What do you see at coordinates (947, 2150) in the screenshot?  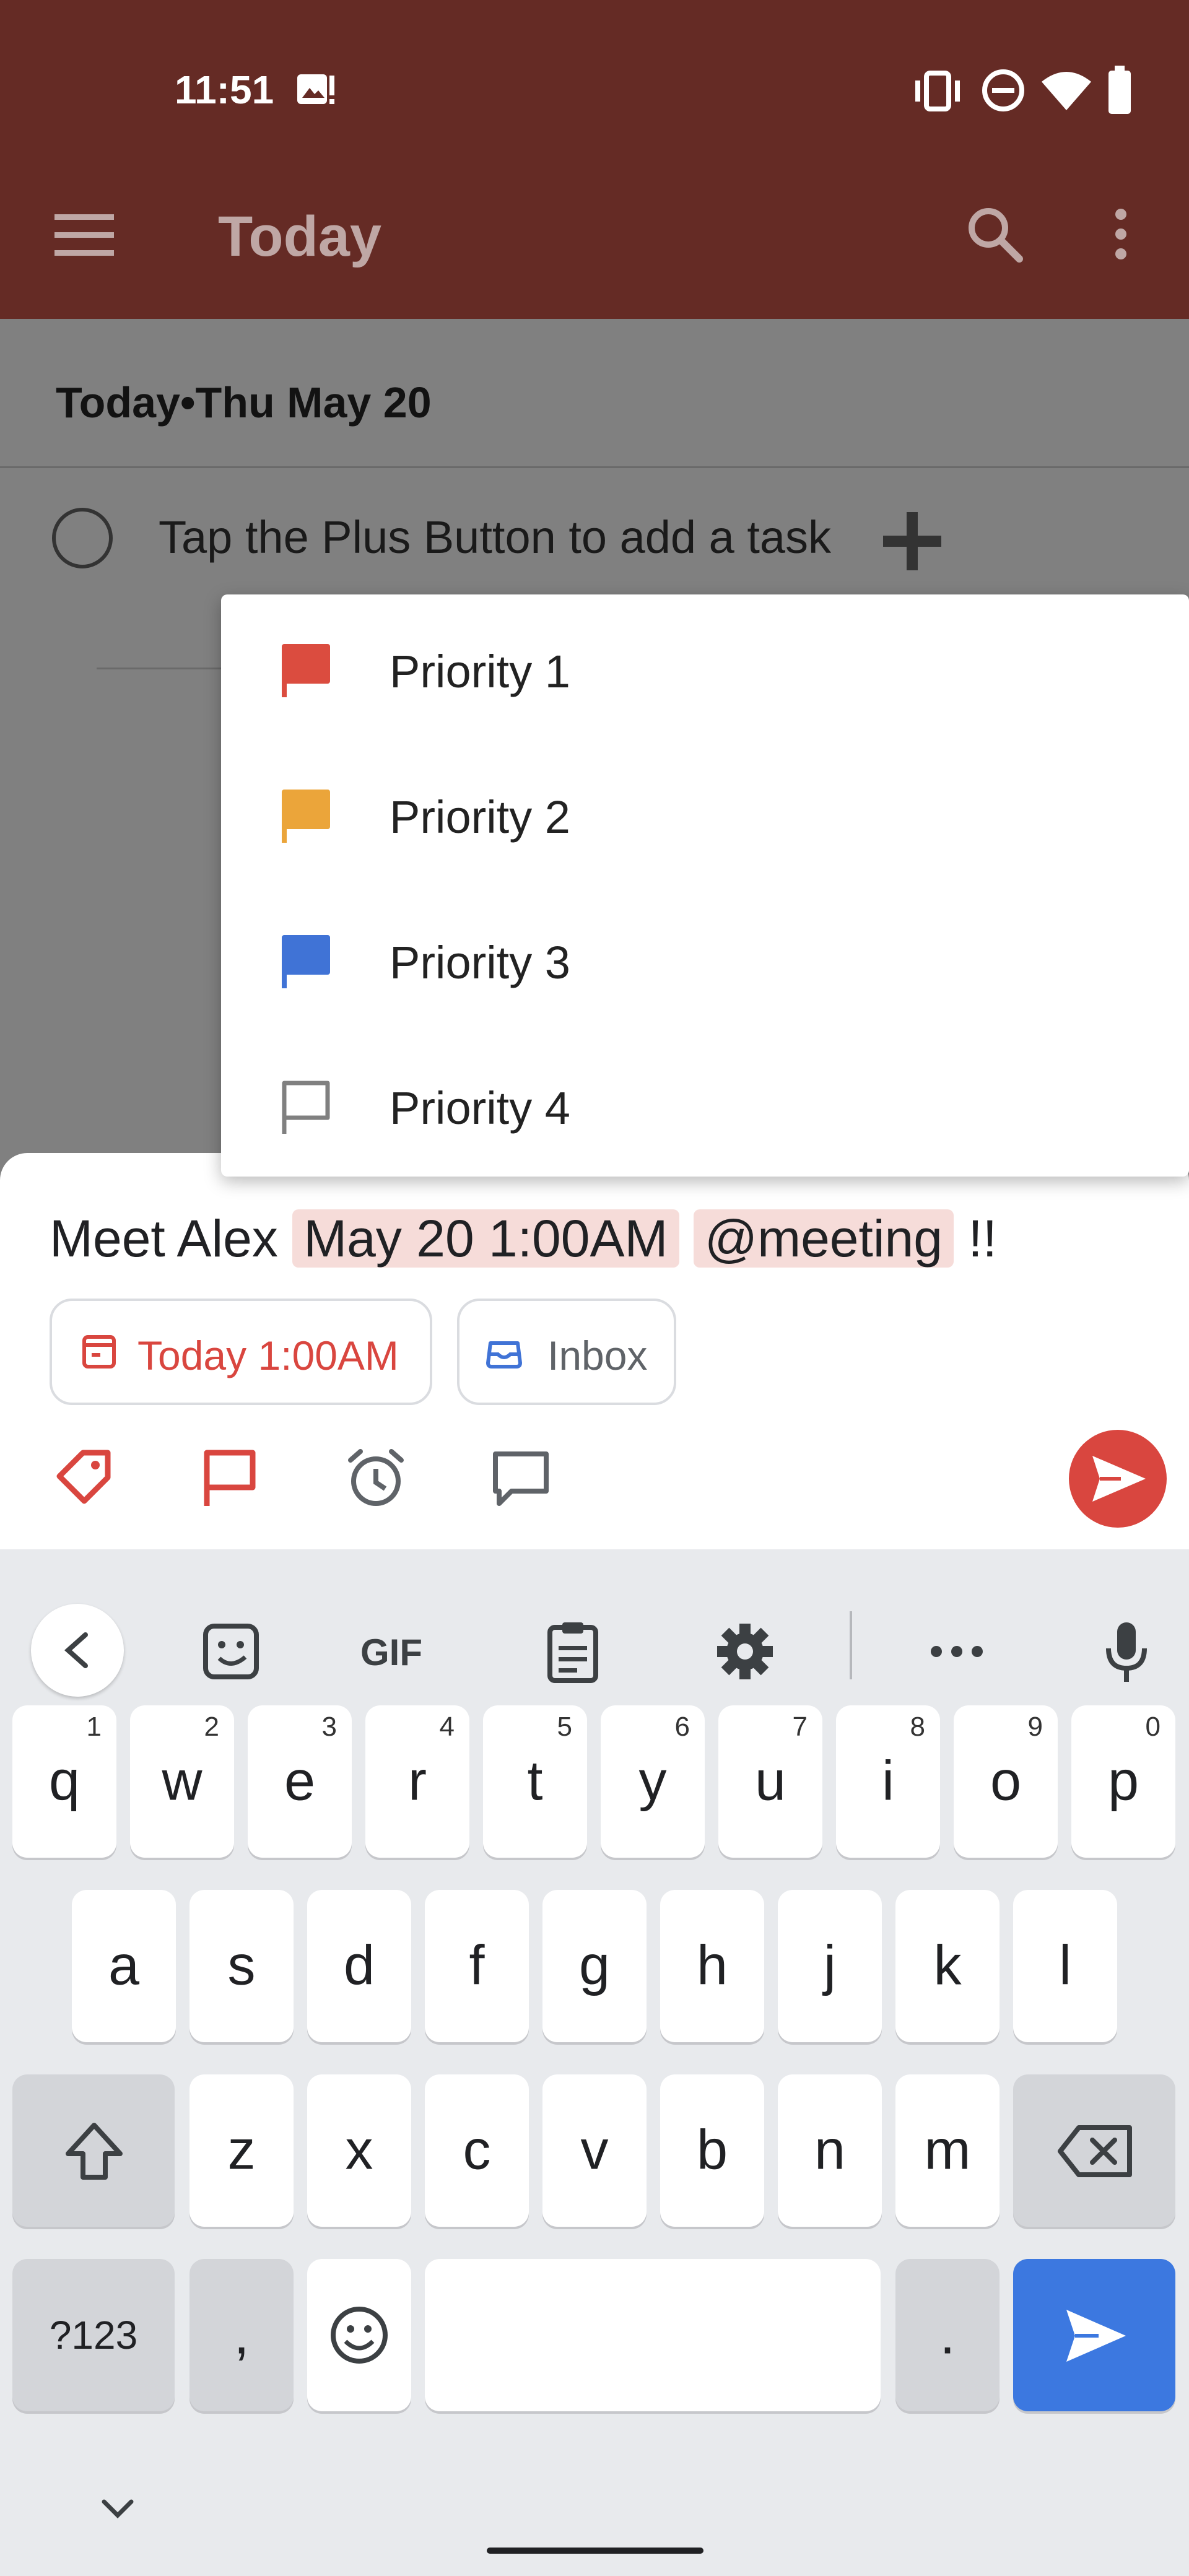 I see `key-m: m` at bounding box center [947, 2150].